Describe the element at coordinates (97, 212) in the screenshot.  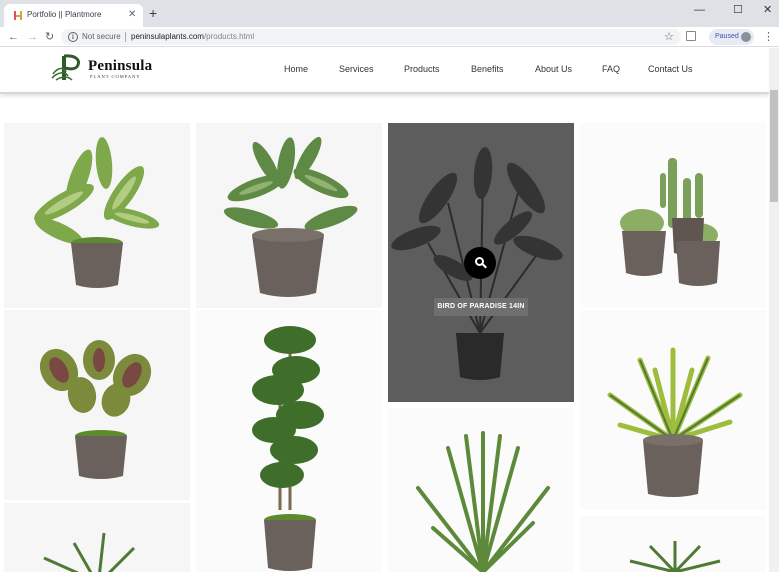
I see `aglaonema-plant-image` at that location.